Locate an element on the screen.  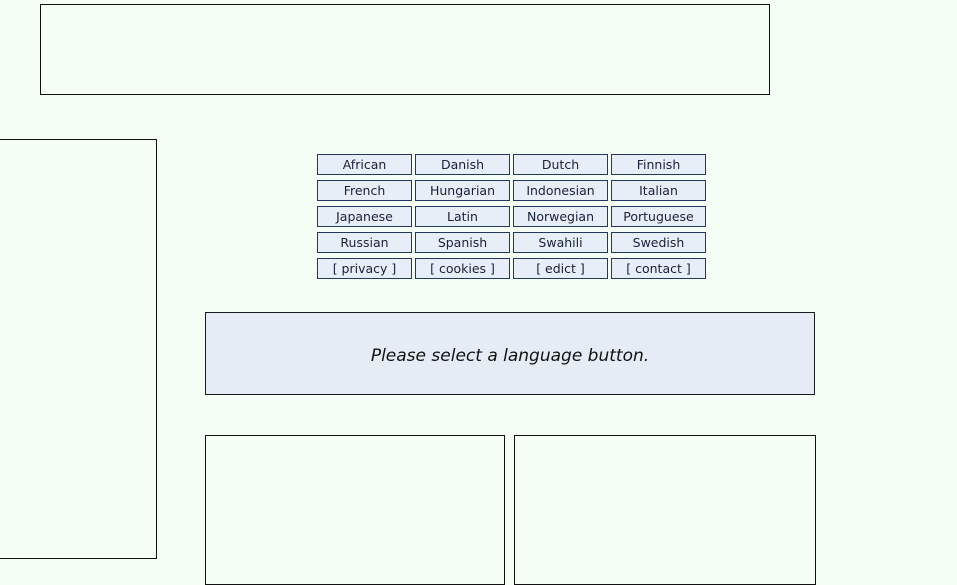
language-button-italian: Italian is located at coordinates (658, 190).